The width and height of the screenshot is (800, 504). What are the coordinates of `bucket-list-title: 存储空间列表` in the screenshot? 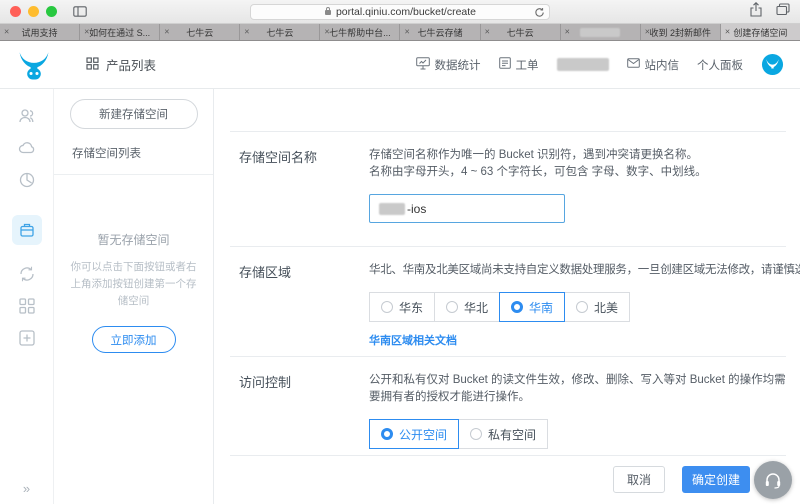 It's located at (106, 154).